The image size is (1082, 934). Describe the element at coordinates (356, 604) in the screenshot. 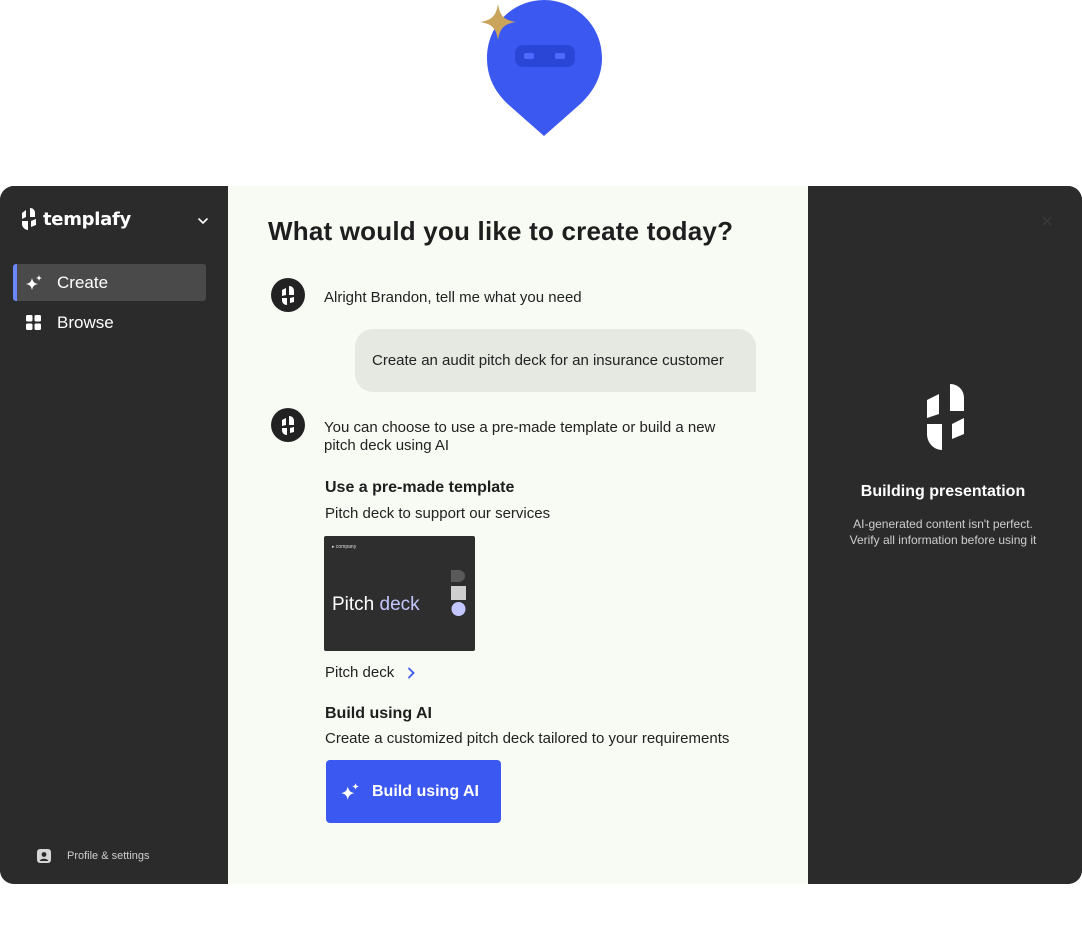

I see `thumbnail-title-plain: Pitch` at that location.